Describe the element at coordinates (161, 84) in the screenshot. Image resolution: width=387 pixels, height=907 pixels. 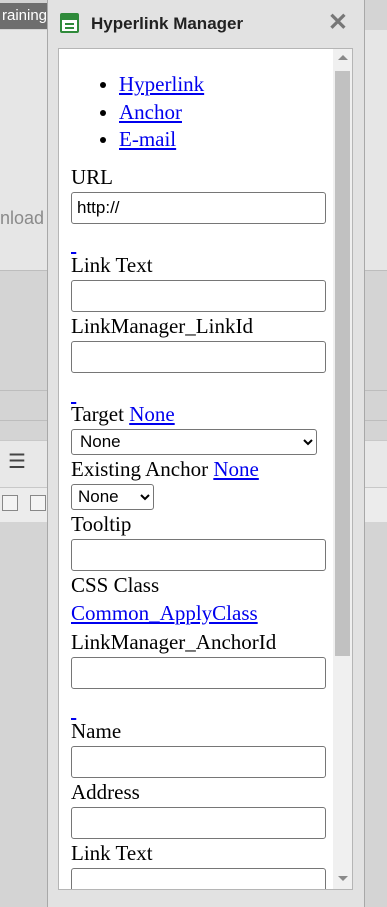
I see `tab-hyperlink: Hyperlink` at that location.